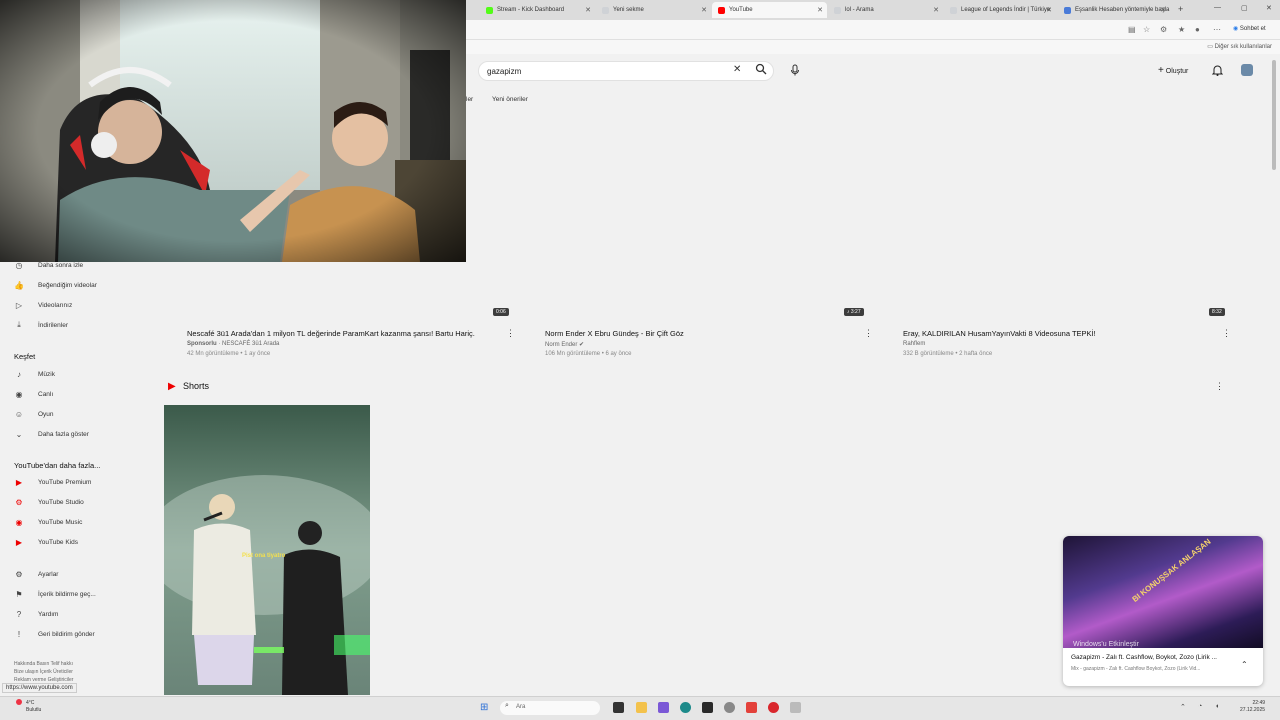 The height and width of the screenshot is (720, 1280). What do you see at coordinates (614, 333) in the screenshot?
I see `video-title: Norm Ender X Ebru Gündeş - Bir Çift Göz` at bounding box center [614, 333].